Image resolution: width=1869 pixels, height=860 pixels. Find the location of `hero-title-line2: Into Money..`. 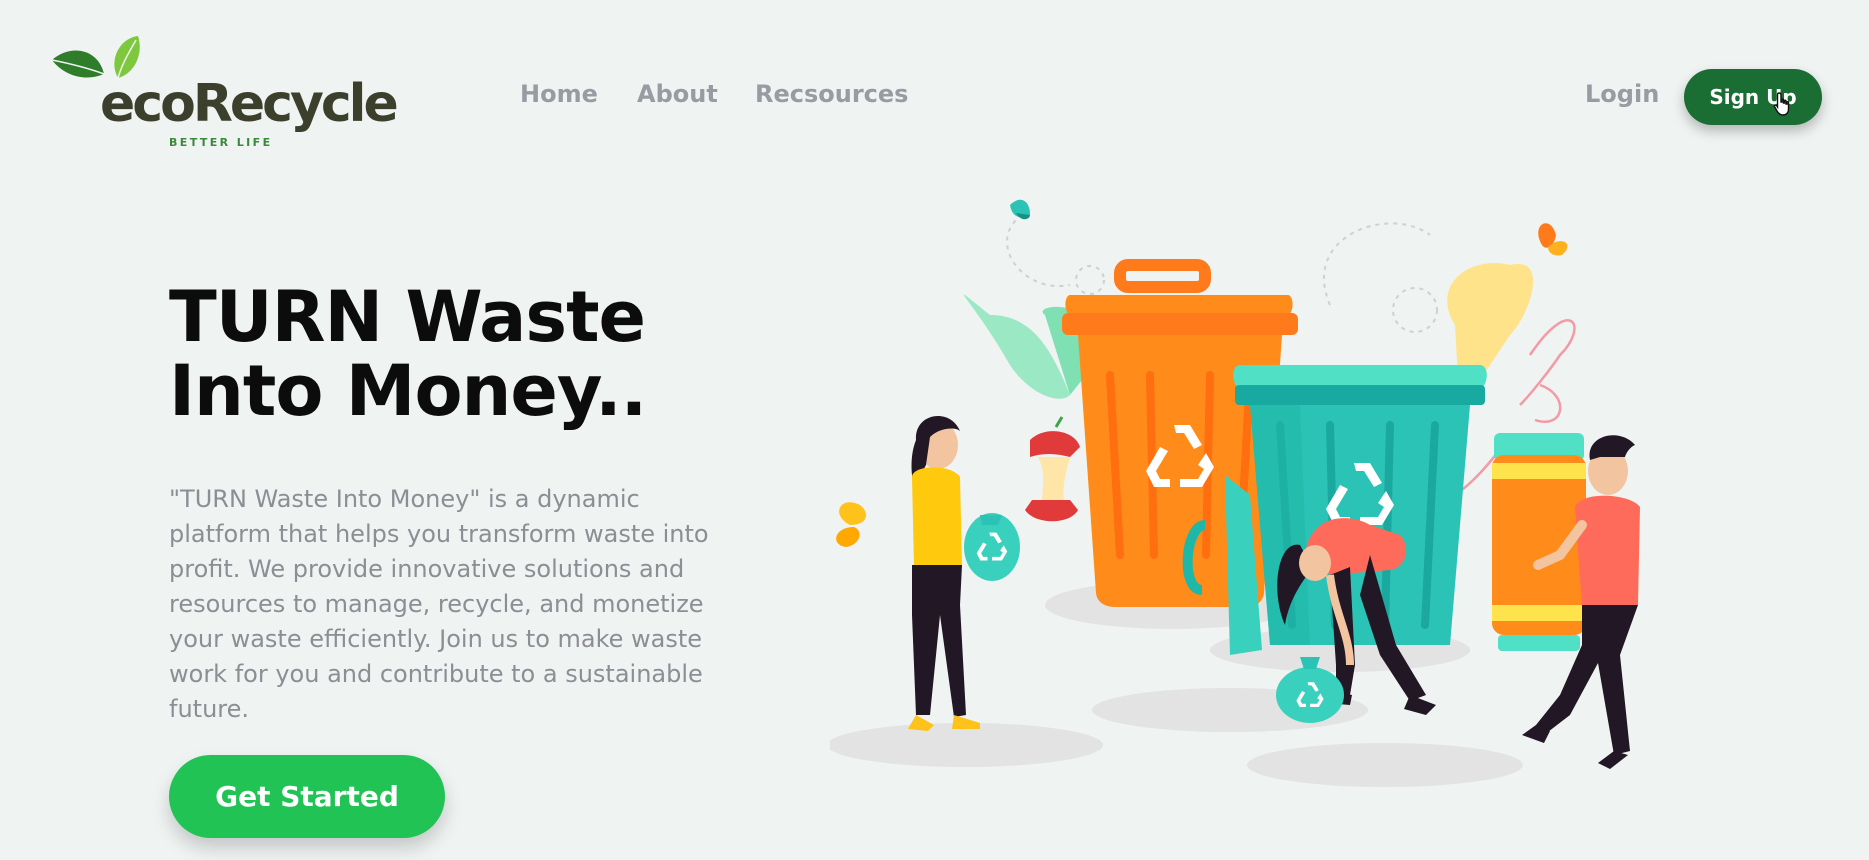

hero-title-line2: Into Money.. is located at coordinates (408, 391).